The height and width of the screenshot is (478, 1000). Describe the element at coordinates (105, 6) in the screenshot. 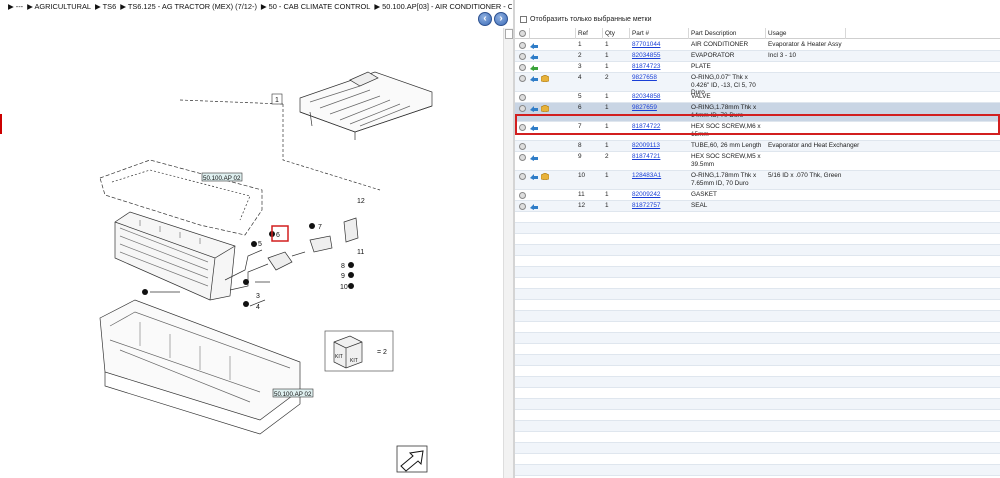

I see `breadcrumb-item: ▶ TS6` at that location.